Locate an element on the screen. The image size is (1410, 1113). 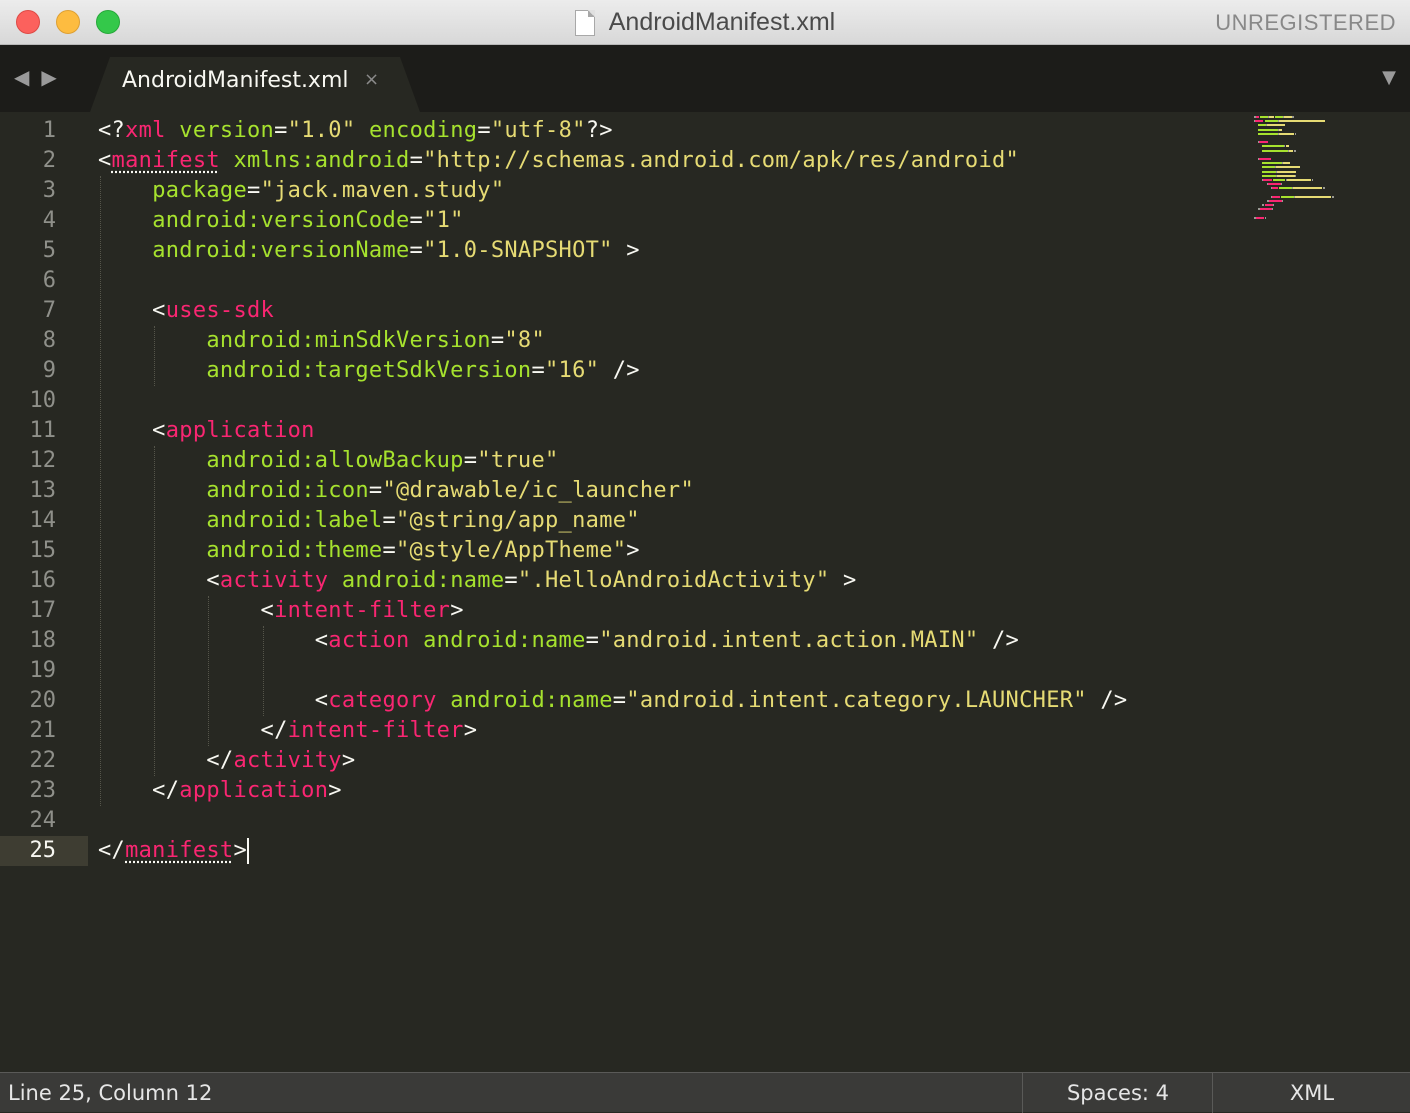
line-number: 14 is located at coordinates (43, 520).